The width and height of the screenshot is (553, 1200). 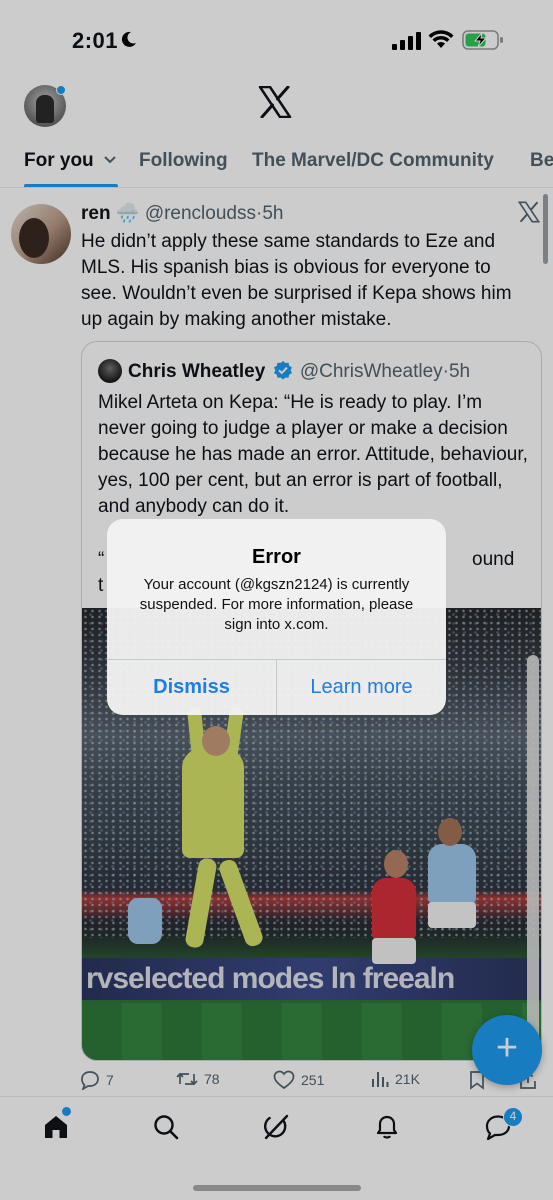 I want to click on learn-more-button: Learn more, so click(x=361, y=687).